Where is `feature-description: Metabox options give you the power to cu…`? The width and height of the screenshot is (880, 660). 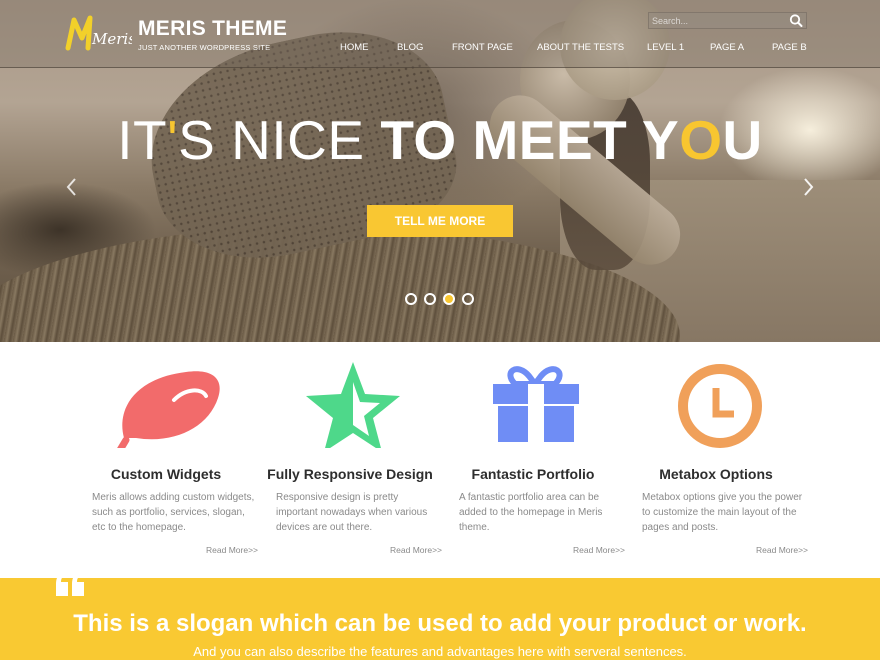 feature-description: Metabox options give you the power to cu… is located at coordinates (722, 512).